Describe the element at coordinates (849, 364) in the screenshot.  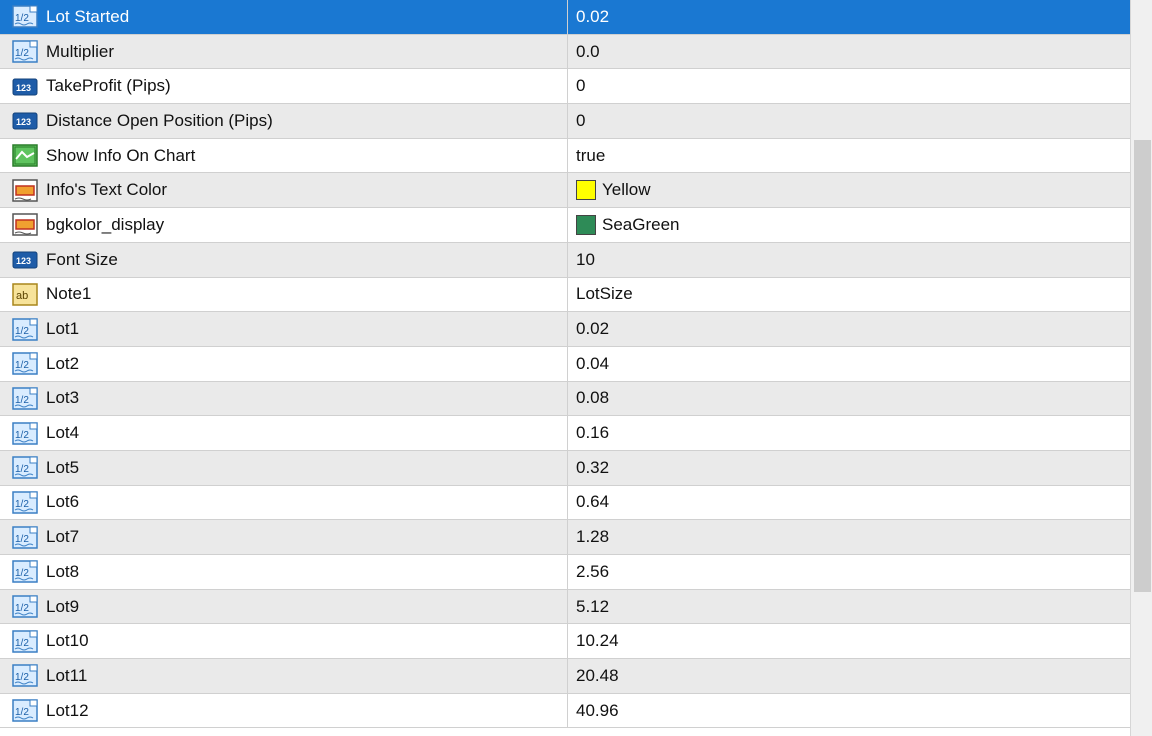
I see `parameter-value-cell: 0.04` at that location.